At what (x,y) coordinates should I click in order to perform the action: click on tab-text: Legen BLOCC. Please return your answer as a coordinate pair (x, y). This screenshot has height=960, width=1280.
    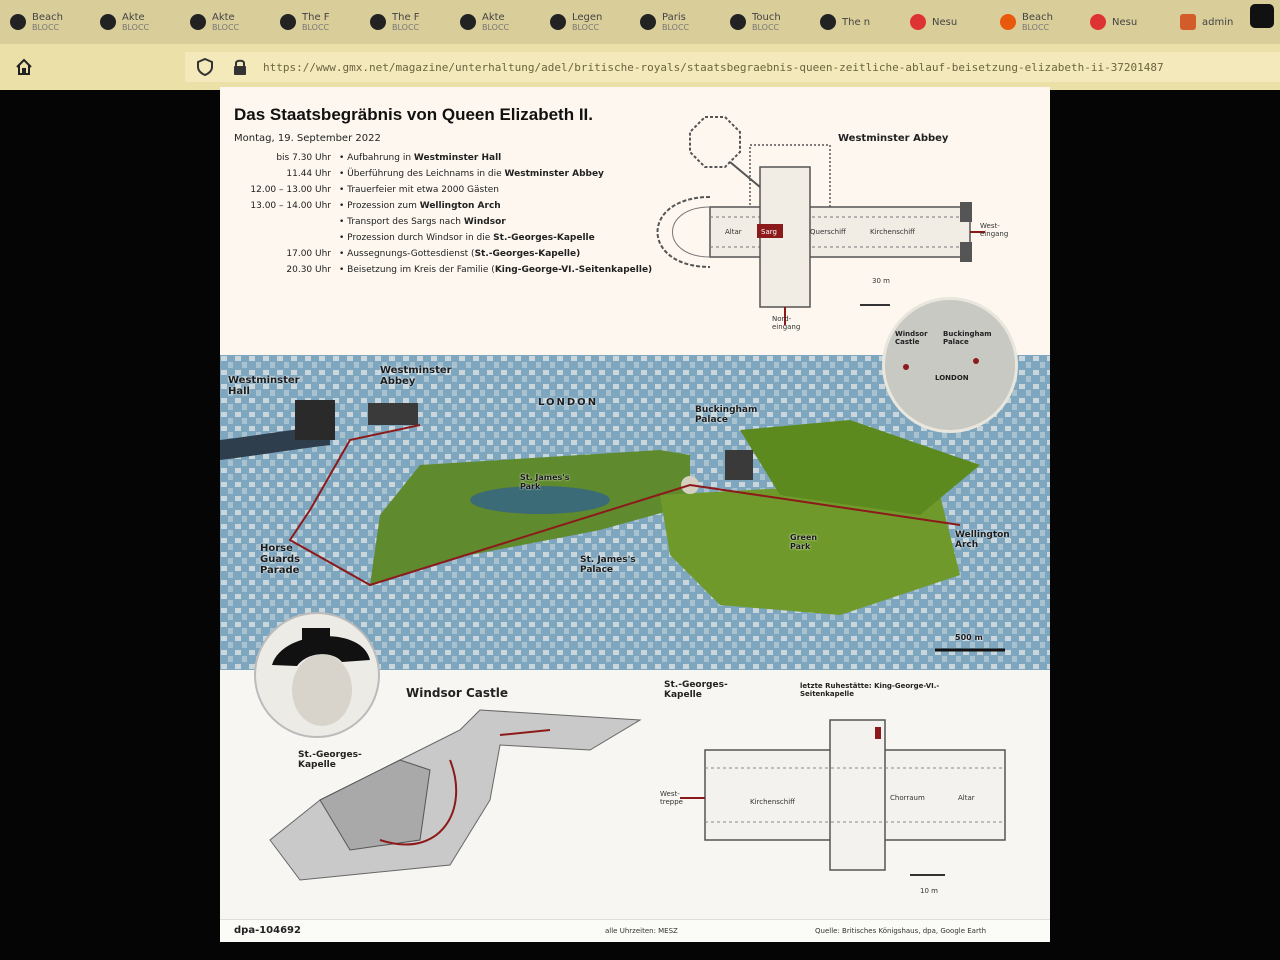
    Looking at the image, I should click on (587, 22).